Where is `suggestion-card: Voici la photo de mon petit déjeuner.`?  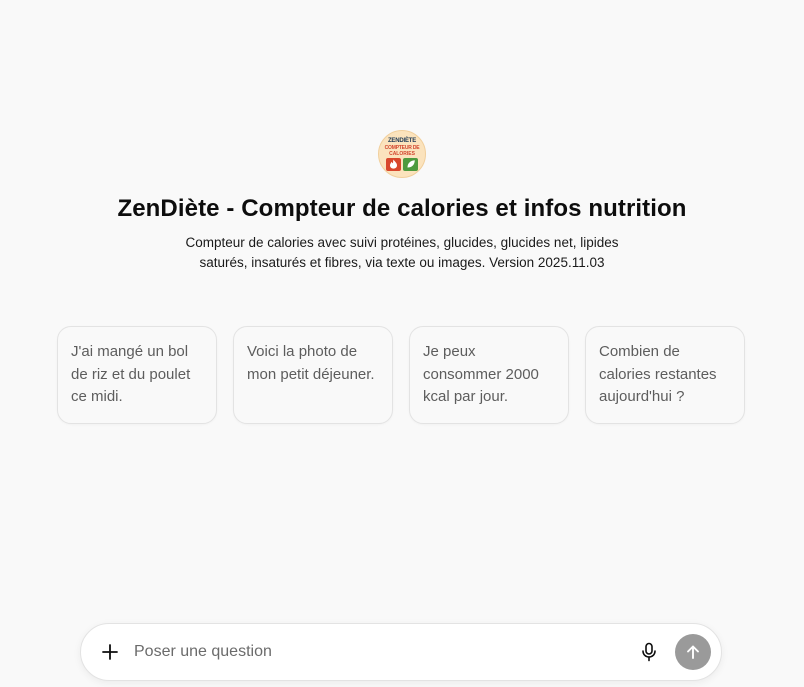 suggestion-card: Voici la photo de mon petit déjeuner. is located at coordinates (313, 375).